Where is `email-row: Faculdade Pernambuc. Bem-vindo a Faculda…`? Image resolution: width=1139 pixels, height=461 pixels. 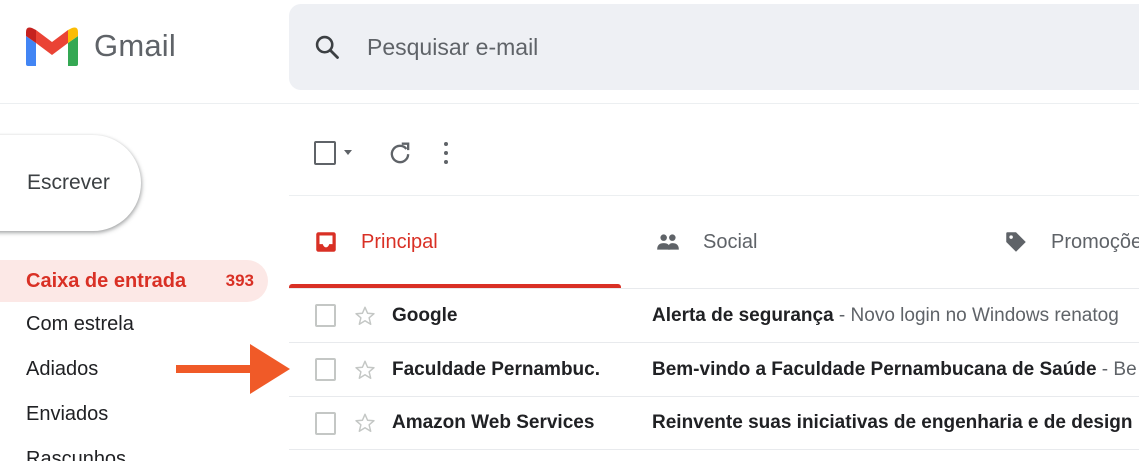
email-row: Faculdade Pernambuc. Bem-vindo a Faculda… is located at coordinates (714, 369).